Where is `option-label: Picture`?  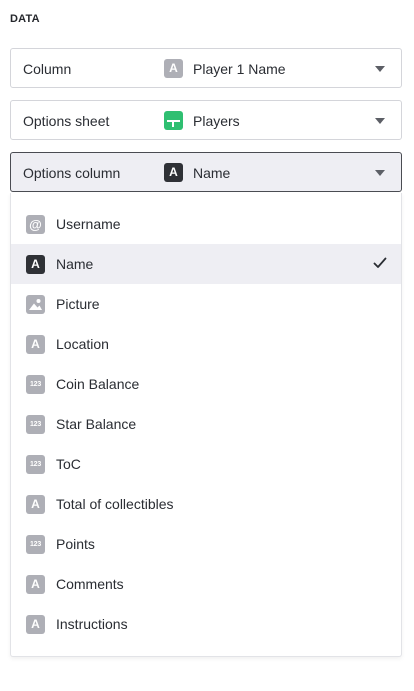
option-label: Picture is located at coordinates (78, 304).